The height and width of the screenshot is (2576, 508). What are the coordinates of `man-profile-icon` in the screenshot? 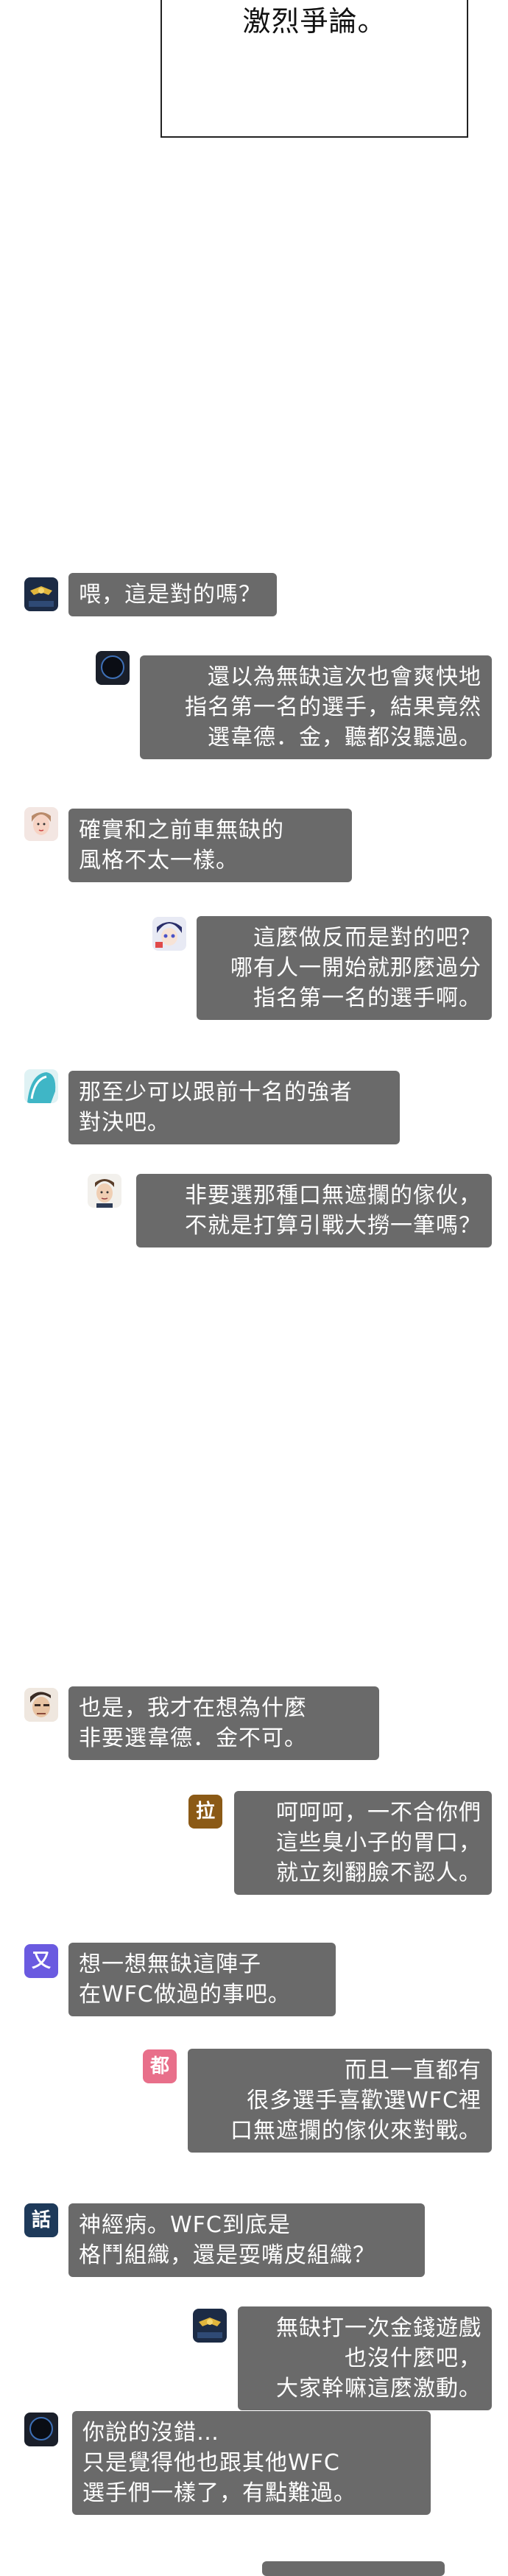 It's located at (41, 1705).